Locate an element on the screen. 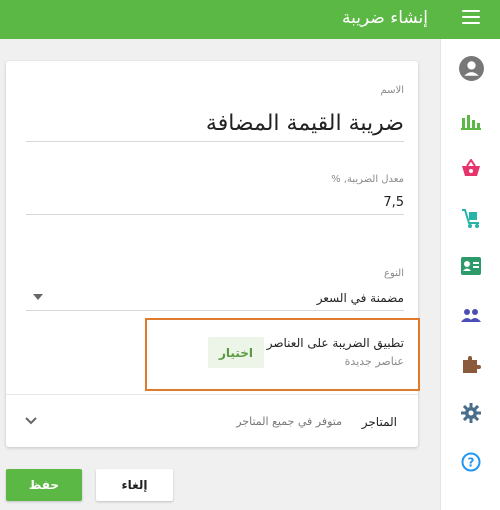 The width and height of the screenshot is (500, 510). apply-items-subtitle: عناصر جديدة is located at coordinates (374, 361).